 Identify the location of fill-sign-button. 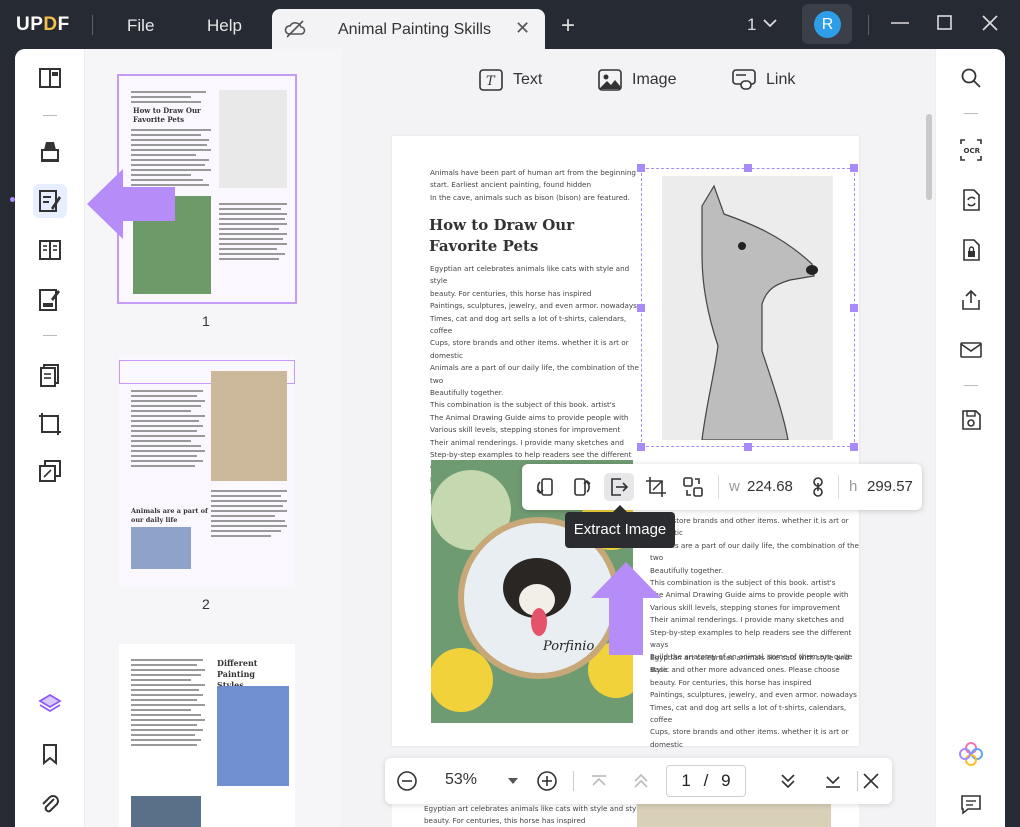
(50, 300).